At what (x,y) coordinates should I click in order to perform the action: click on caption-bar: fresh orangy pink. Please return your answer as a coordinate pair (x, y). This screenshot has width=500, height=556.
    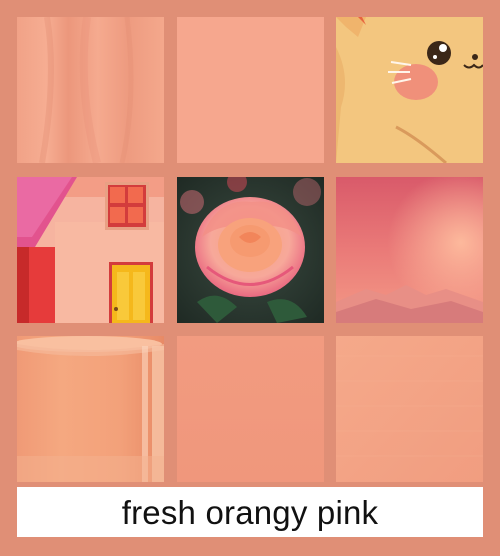
    Looking at the image, I should click on (250, 512).